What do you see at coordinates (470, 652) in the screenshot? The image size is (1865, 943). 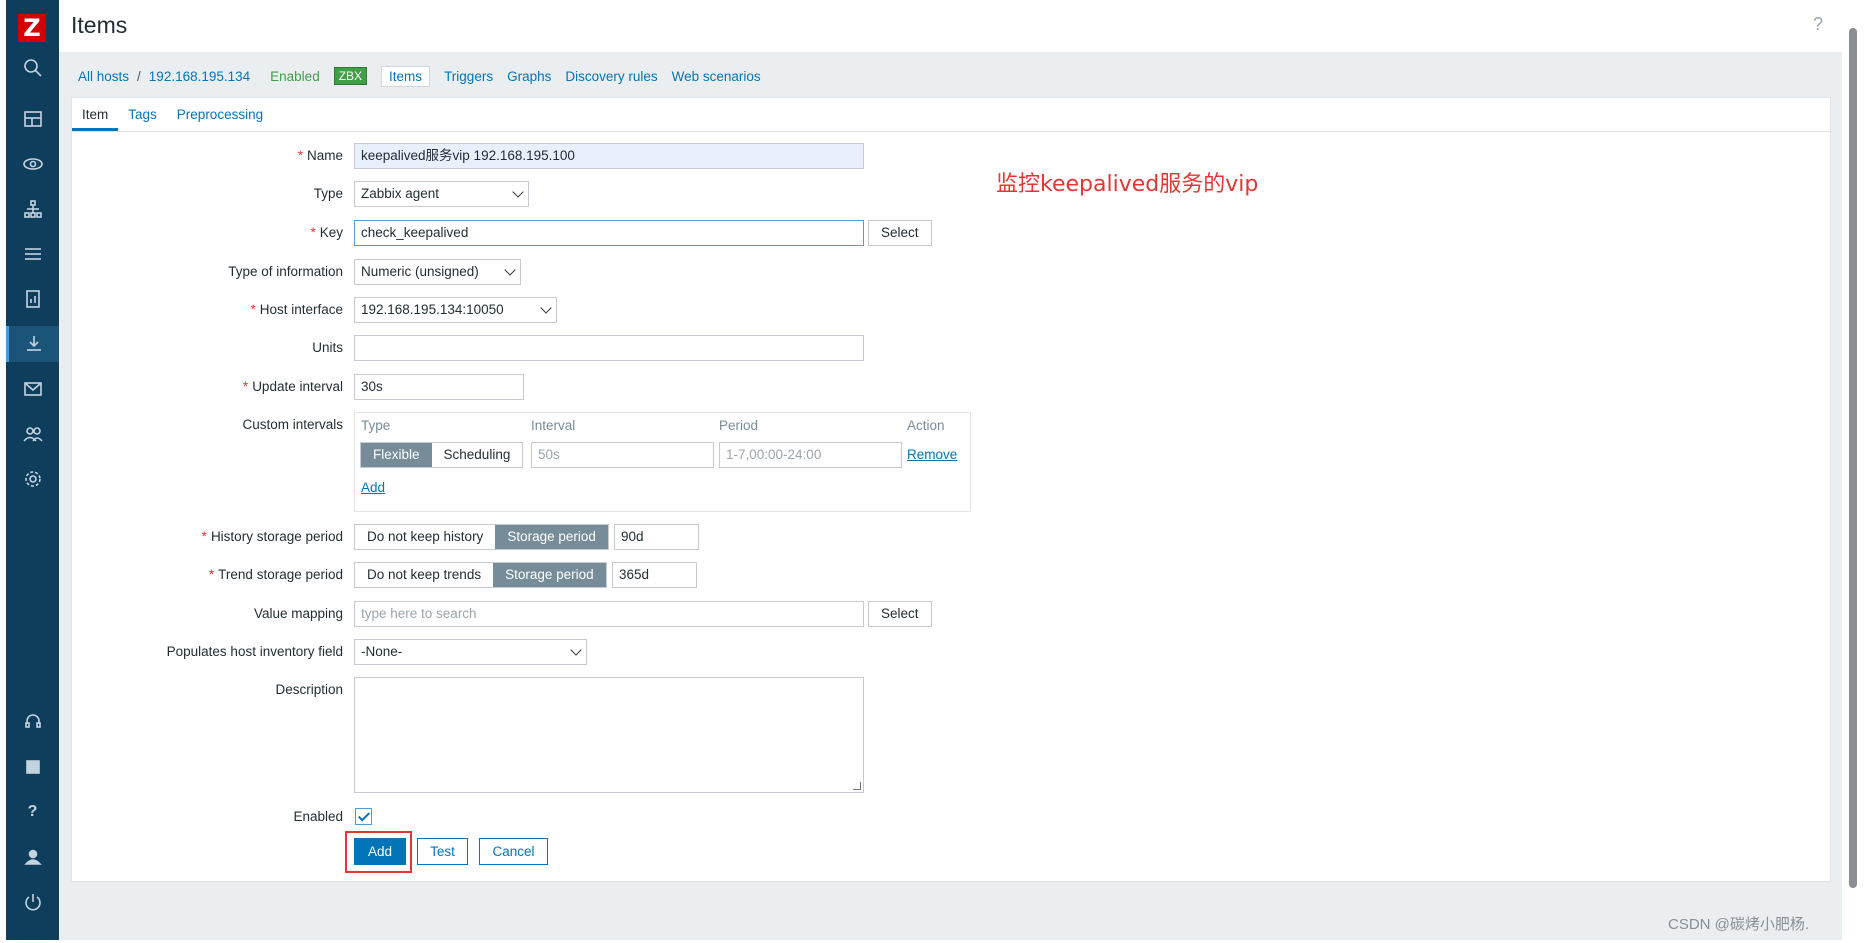 I see `inventory-field-select: -None-` at bounding box center [470, 652].